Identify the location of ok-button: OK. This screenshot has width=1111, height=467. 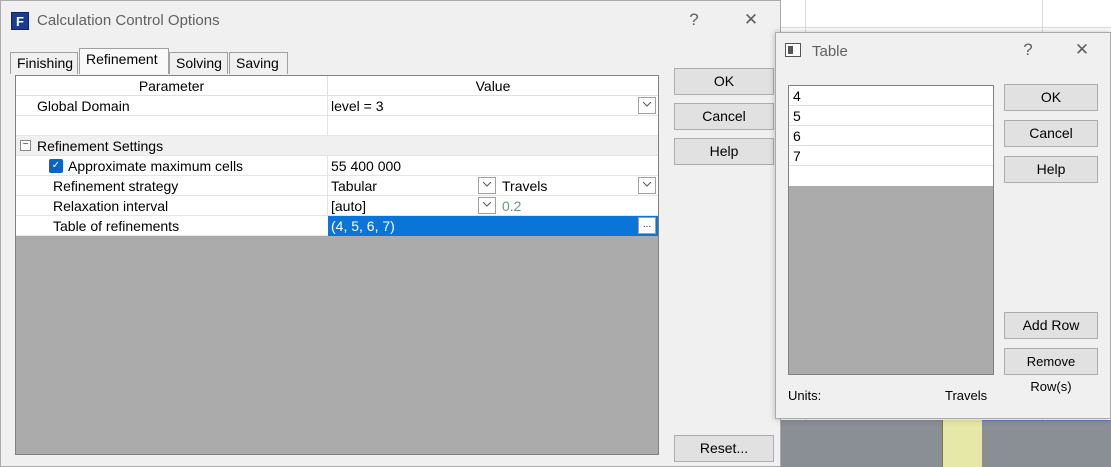
(724, 81).